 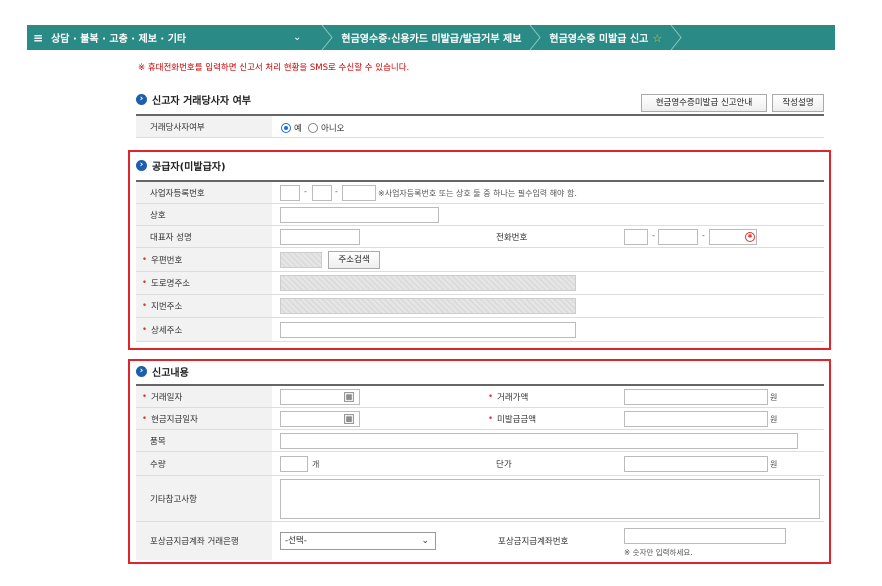 What do you see at coordinates (696, 419) in the screenshot?
I see `unissued-amount-input` at bounding box center [696, 419].